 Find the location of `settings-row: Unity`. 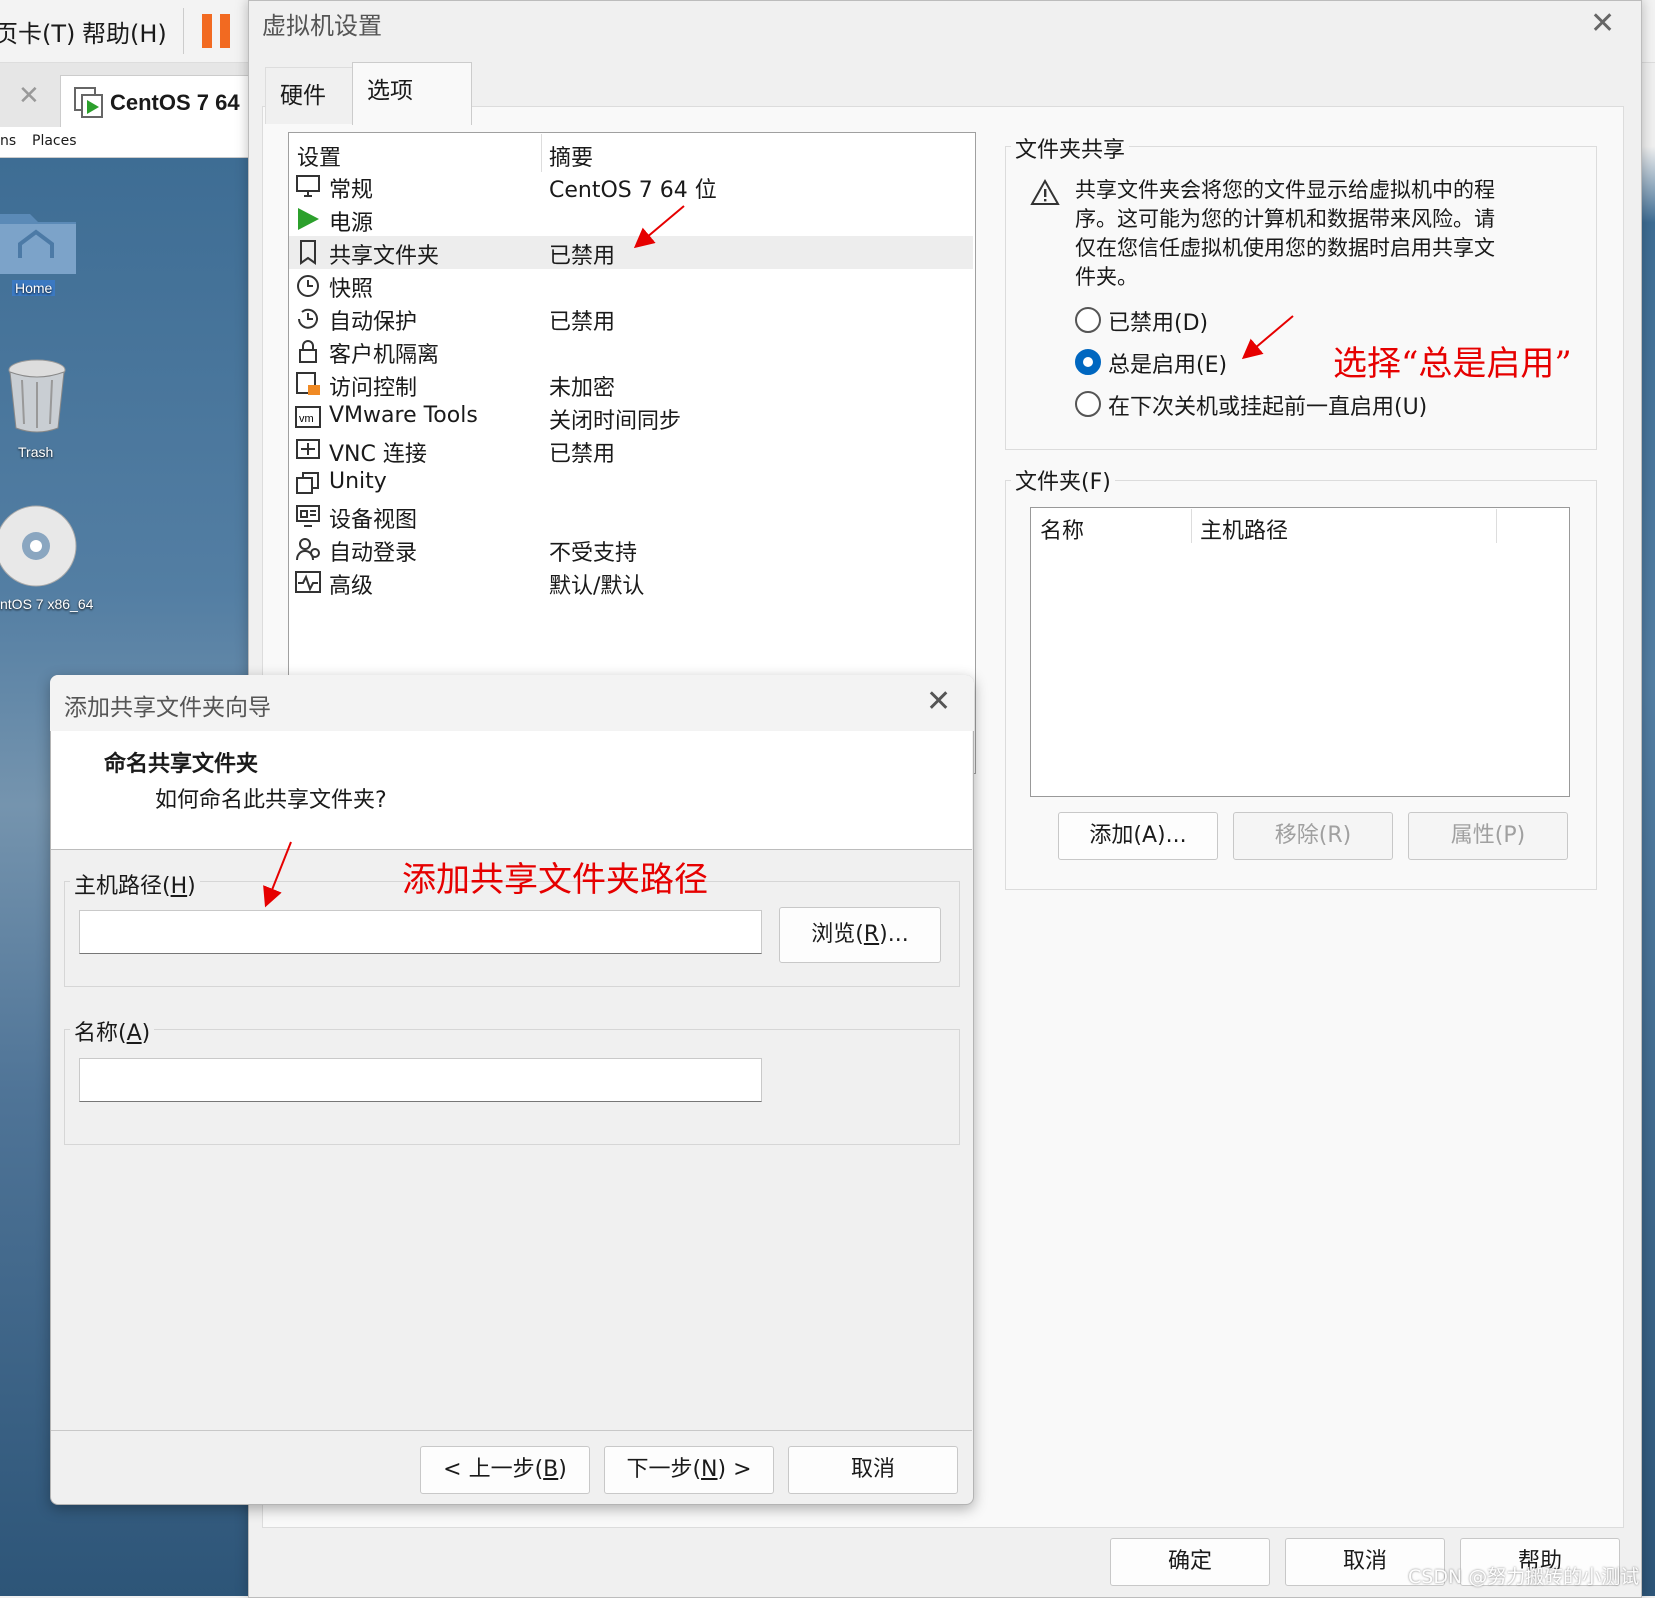

settings-row: Unity is located at coordinates (631, 483).